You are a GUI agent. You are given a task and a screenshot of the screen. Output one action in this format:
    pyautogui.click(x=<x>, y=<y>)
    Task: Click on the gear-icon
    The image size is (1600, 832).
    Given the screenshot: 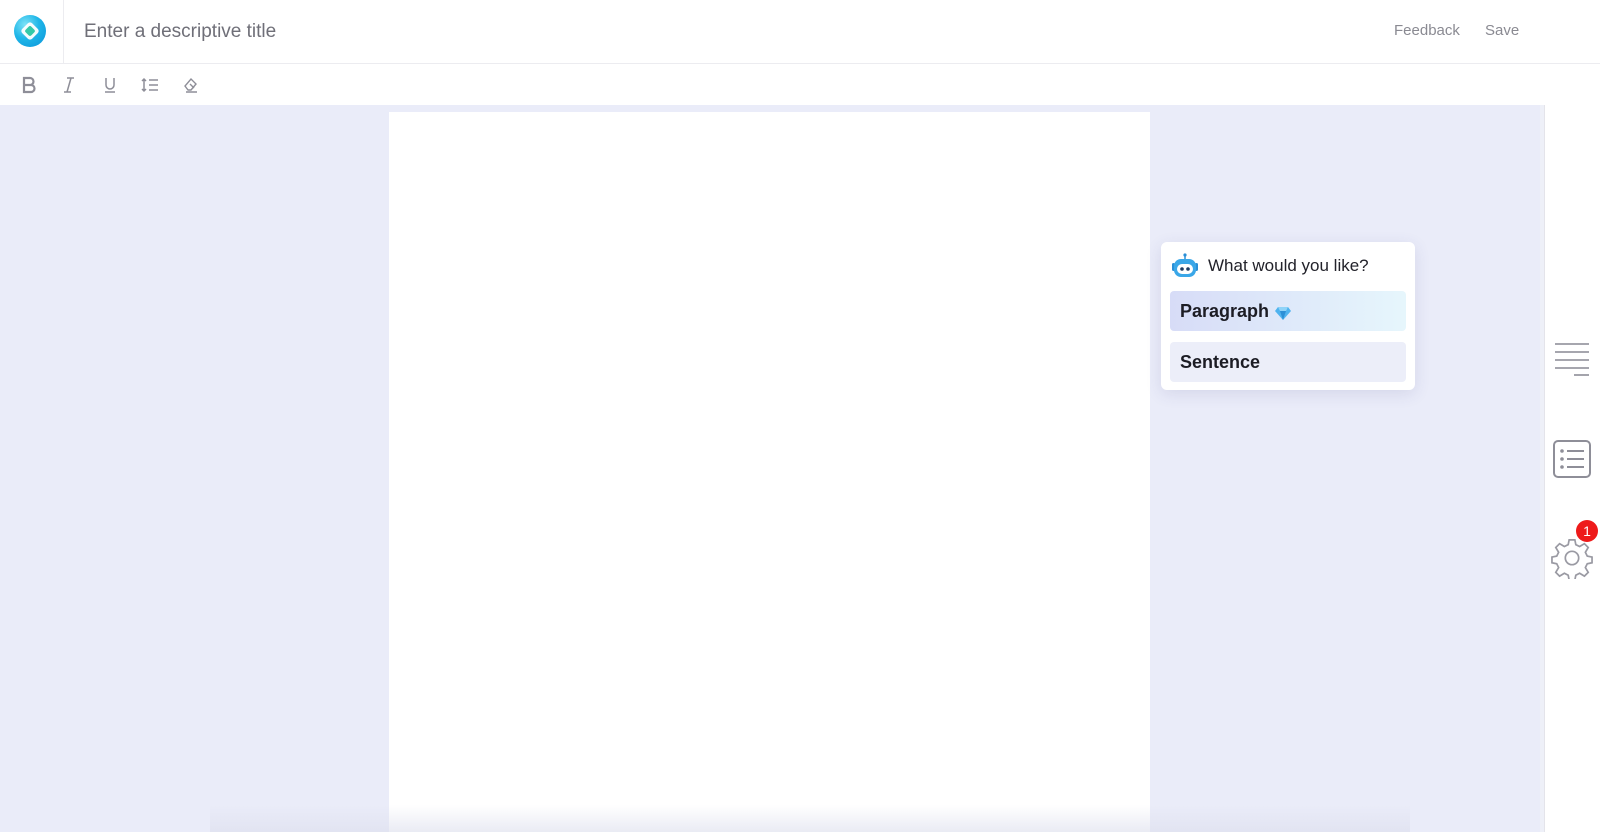 What is the action you would take?
    pyautogui.click(x=1572, y=559)
    